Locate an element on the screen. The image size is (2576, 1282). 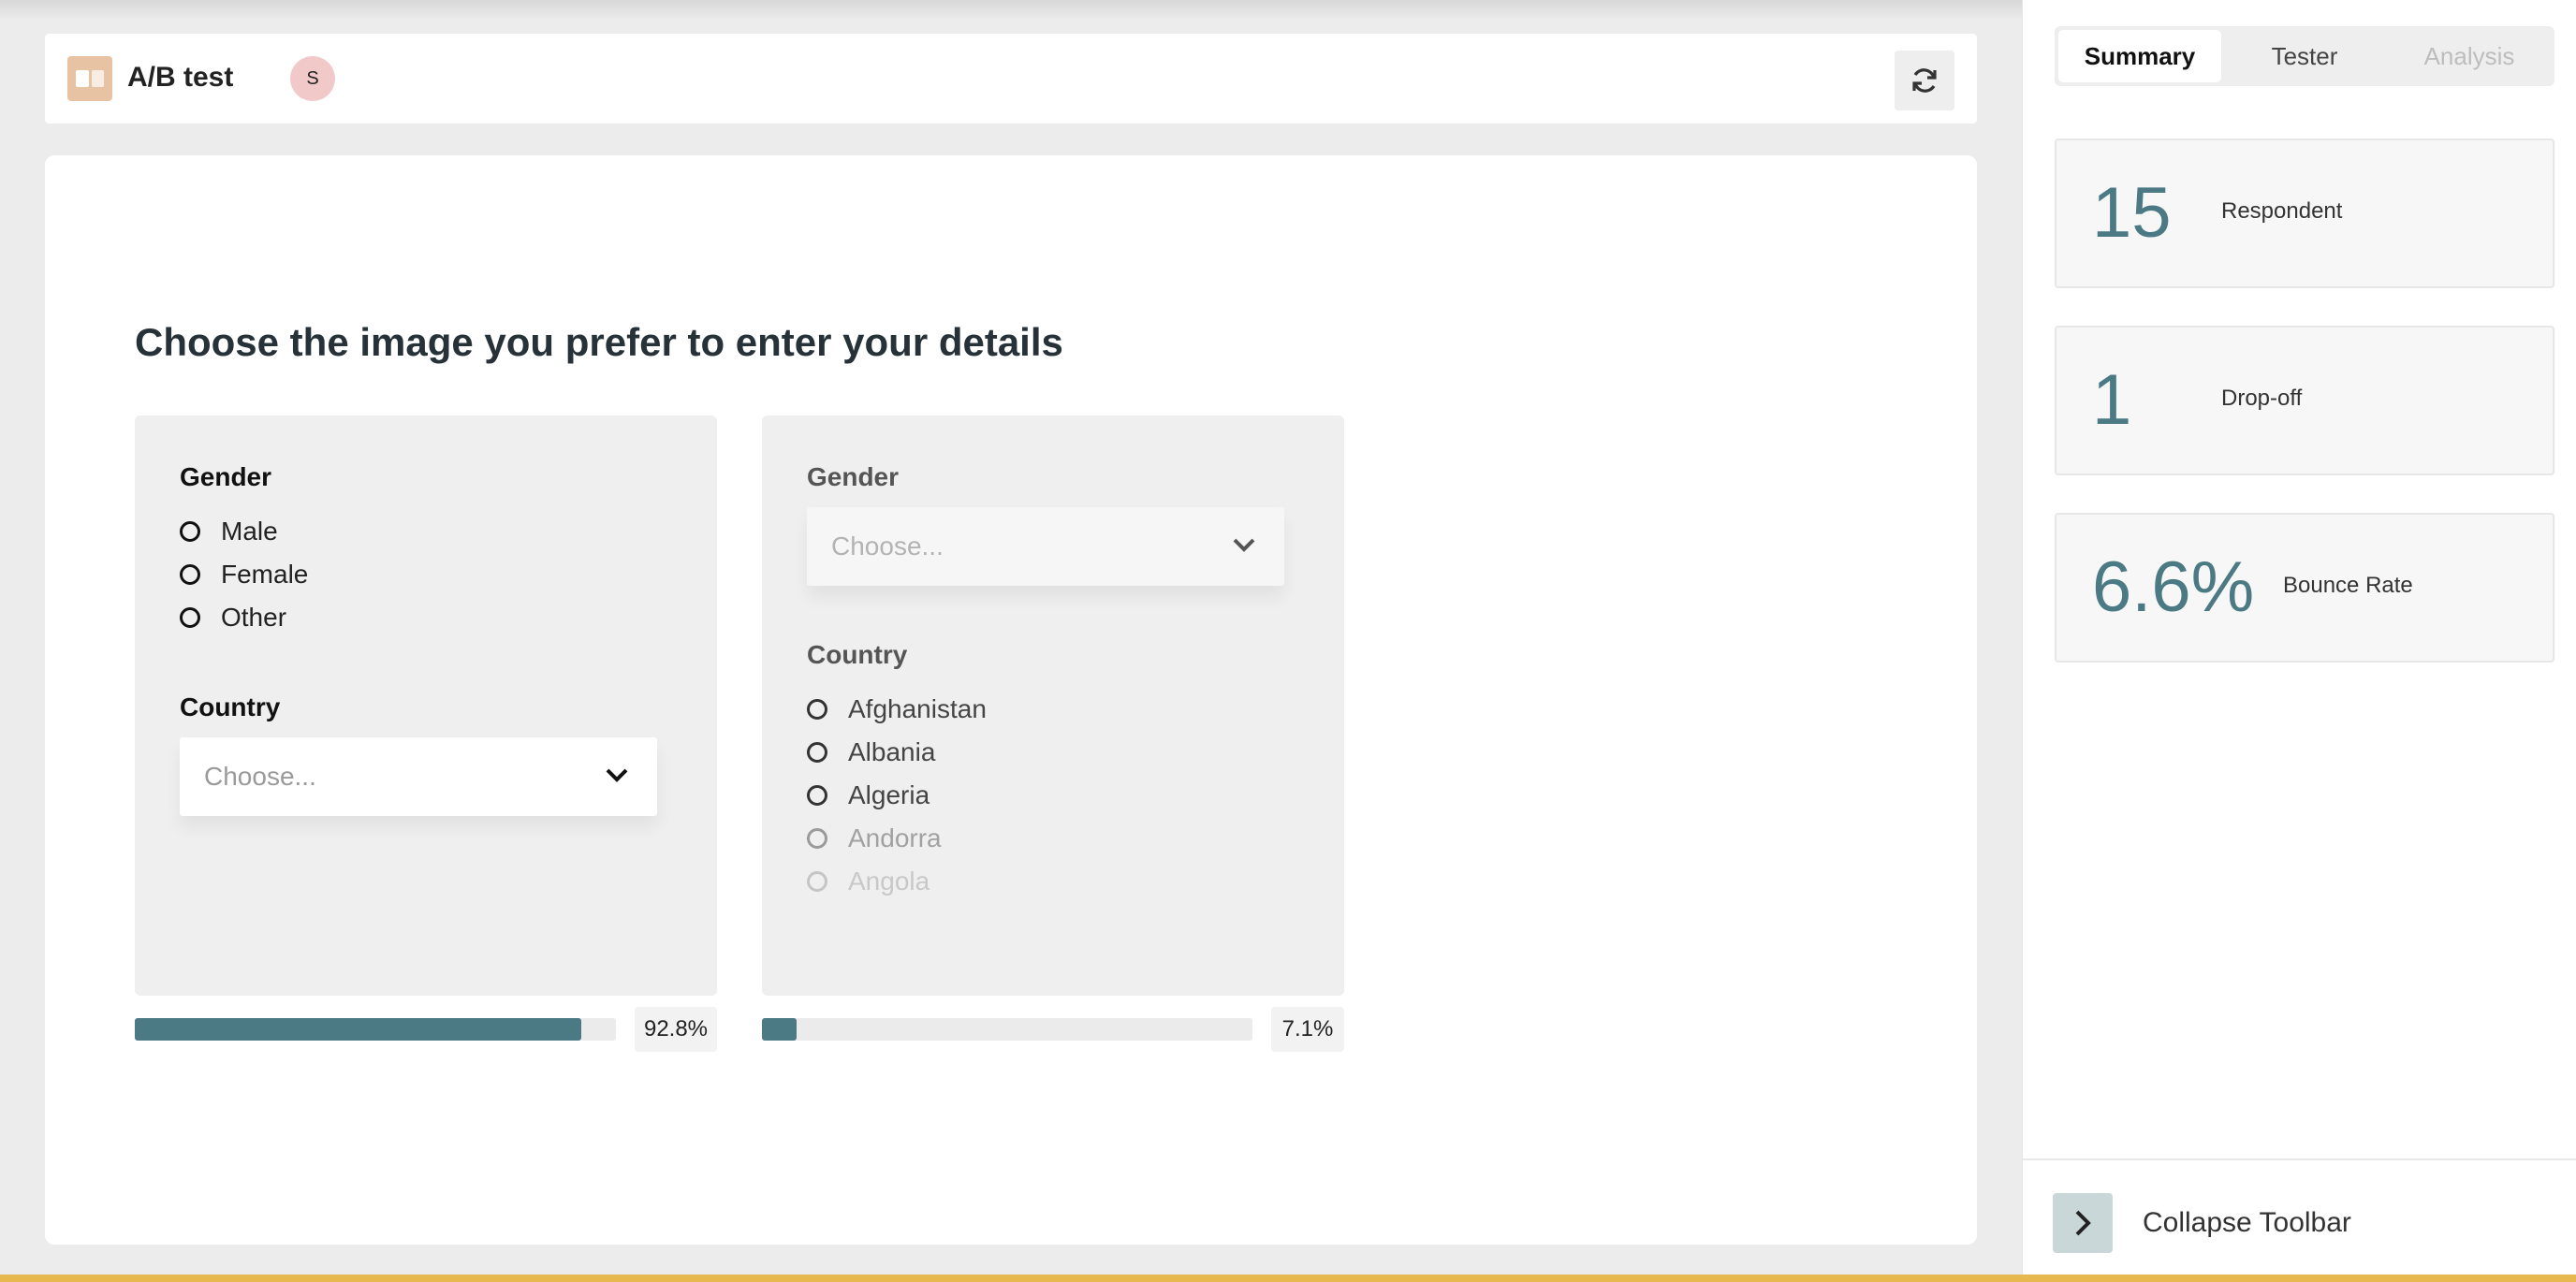
stat-value: 1 is located at coordinates (2112, 400).